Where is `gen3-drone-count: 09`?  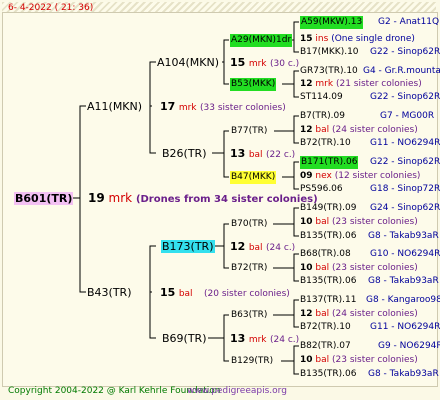
gen3-drone-count: 09 is located at coordinates (306, 176).